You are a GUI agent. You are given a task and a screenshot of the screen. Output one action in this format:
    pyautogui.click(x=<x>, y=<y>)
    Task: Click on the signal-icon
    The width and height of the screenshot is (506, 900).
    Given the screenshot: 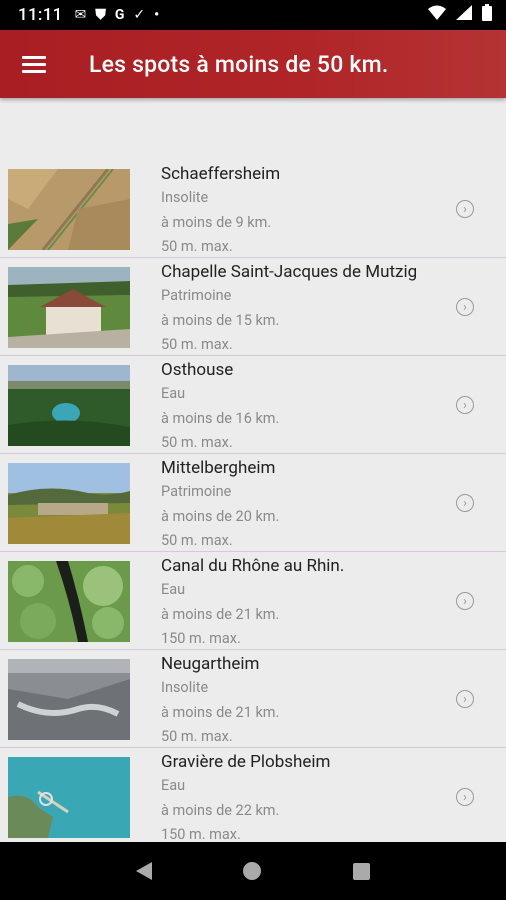 What is the action you would take?
    pyautogui.click(x=464, y=15)
    